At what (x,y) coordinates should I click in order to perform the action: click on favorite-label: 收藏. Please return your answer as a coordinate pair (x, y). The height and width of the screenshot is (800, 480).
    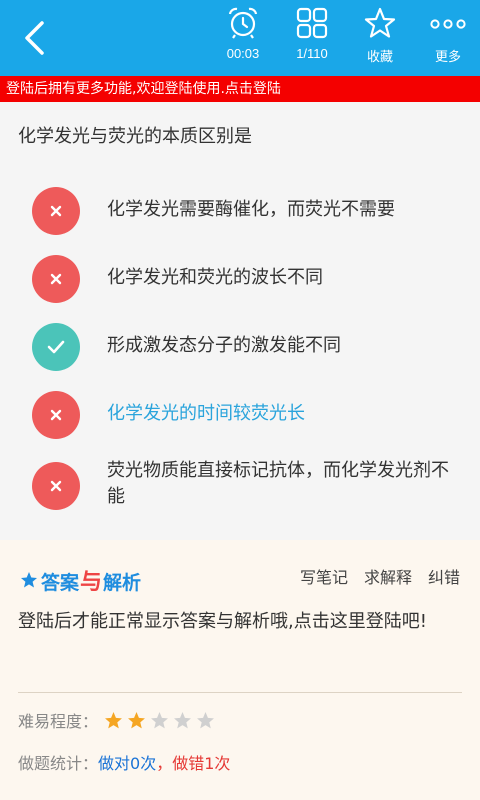
    Looking at the image, I should click on (379, 57).